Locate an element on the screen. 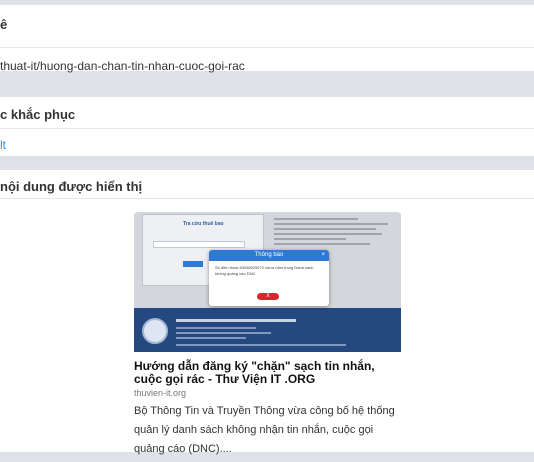 The image size is (534, 462). fix-panel: c khắc phục lt is located at coordinates (267, 126).